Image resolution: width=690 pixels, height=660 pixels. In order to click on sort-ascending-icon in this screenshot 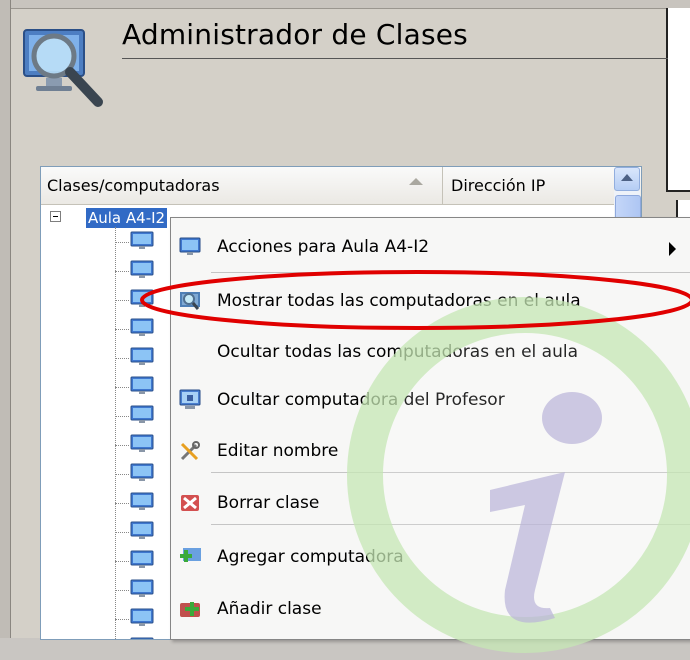, I will do `click(416, 181)`.